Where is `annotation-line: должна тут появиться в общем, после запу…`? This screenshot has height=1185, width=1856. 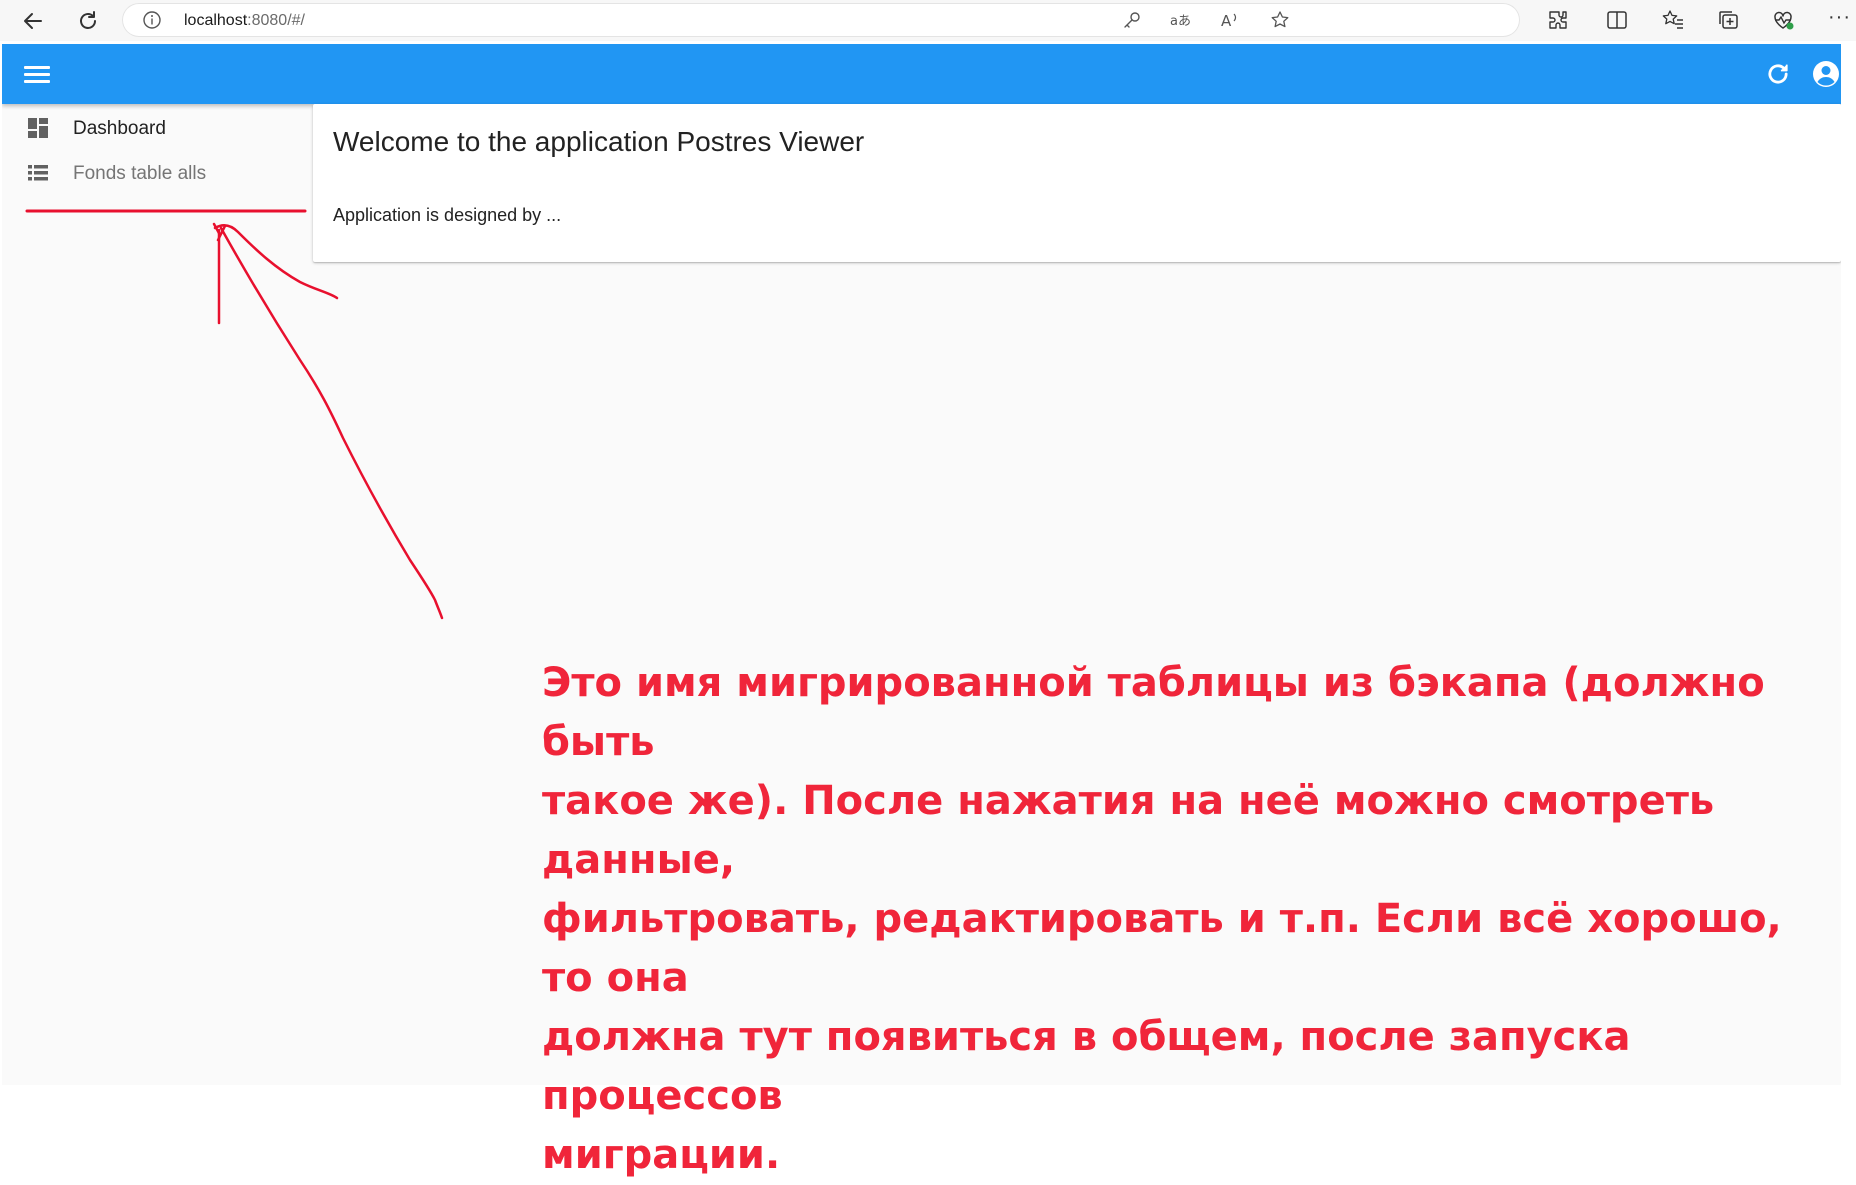
annotation-line: должна тут появиться в общем, после запу… is located at coordinates (1086, 1066).